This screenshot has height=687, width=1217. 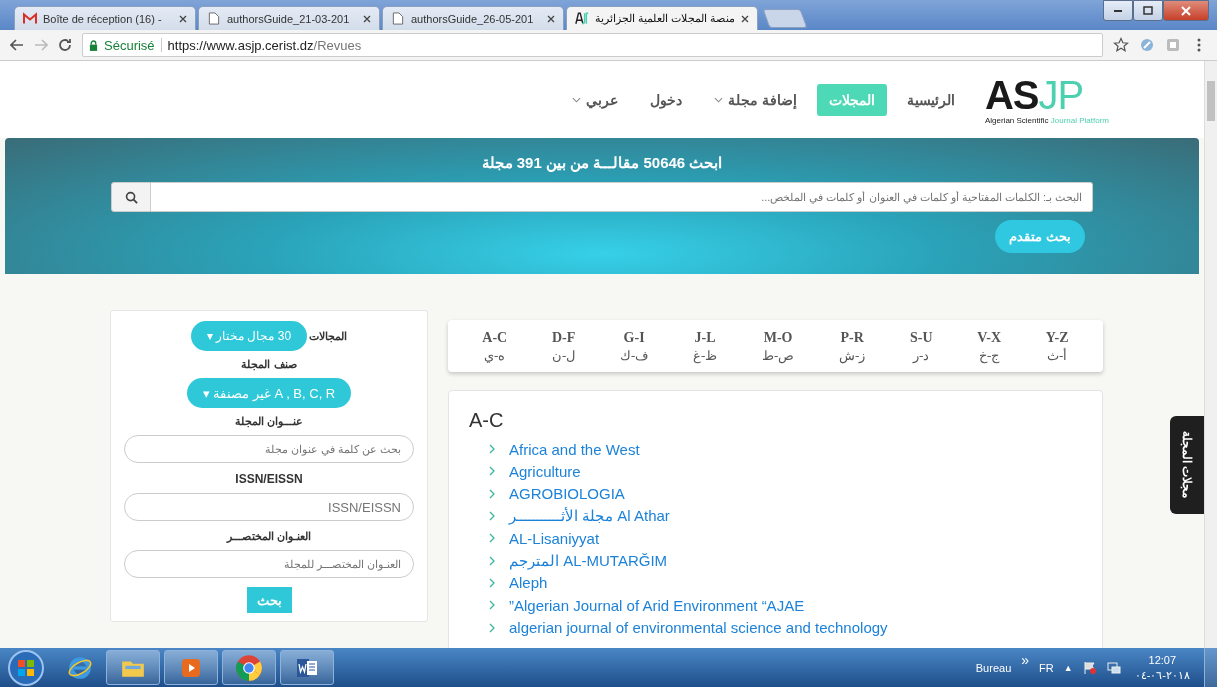 What do you see at coordinates (545, 471) in the screenshot?
I see `journal-link: Agriculture` at bounding box center [545, 471].